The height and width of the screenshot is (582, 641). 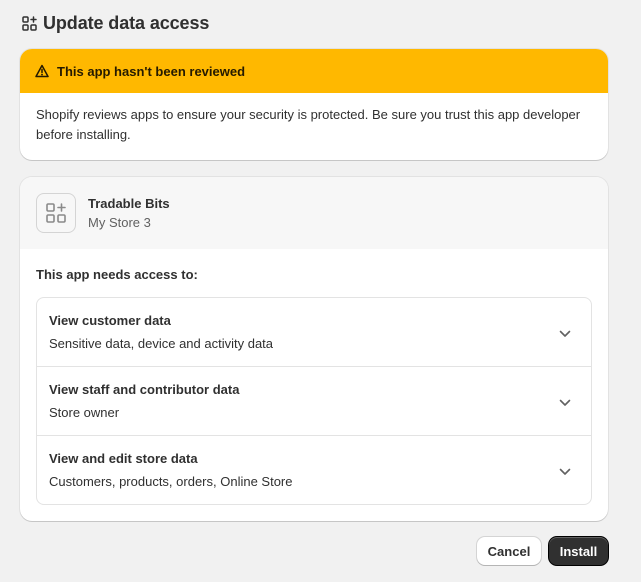 What do you see at coordinates (161, 343) in the screenshot?
I see `permission-desc: Sensitive data, device and activity data` at bounding box center [161, 343].